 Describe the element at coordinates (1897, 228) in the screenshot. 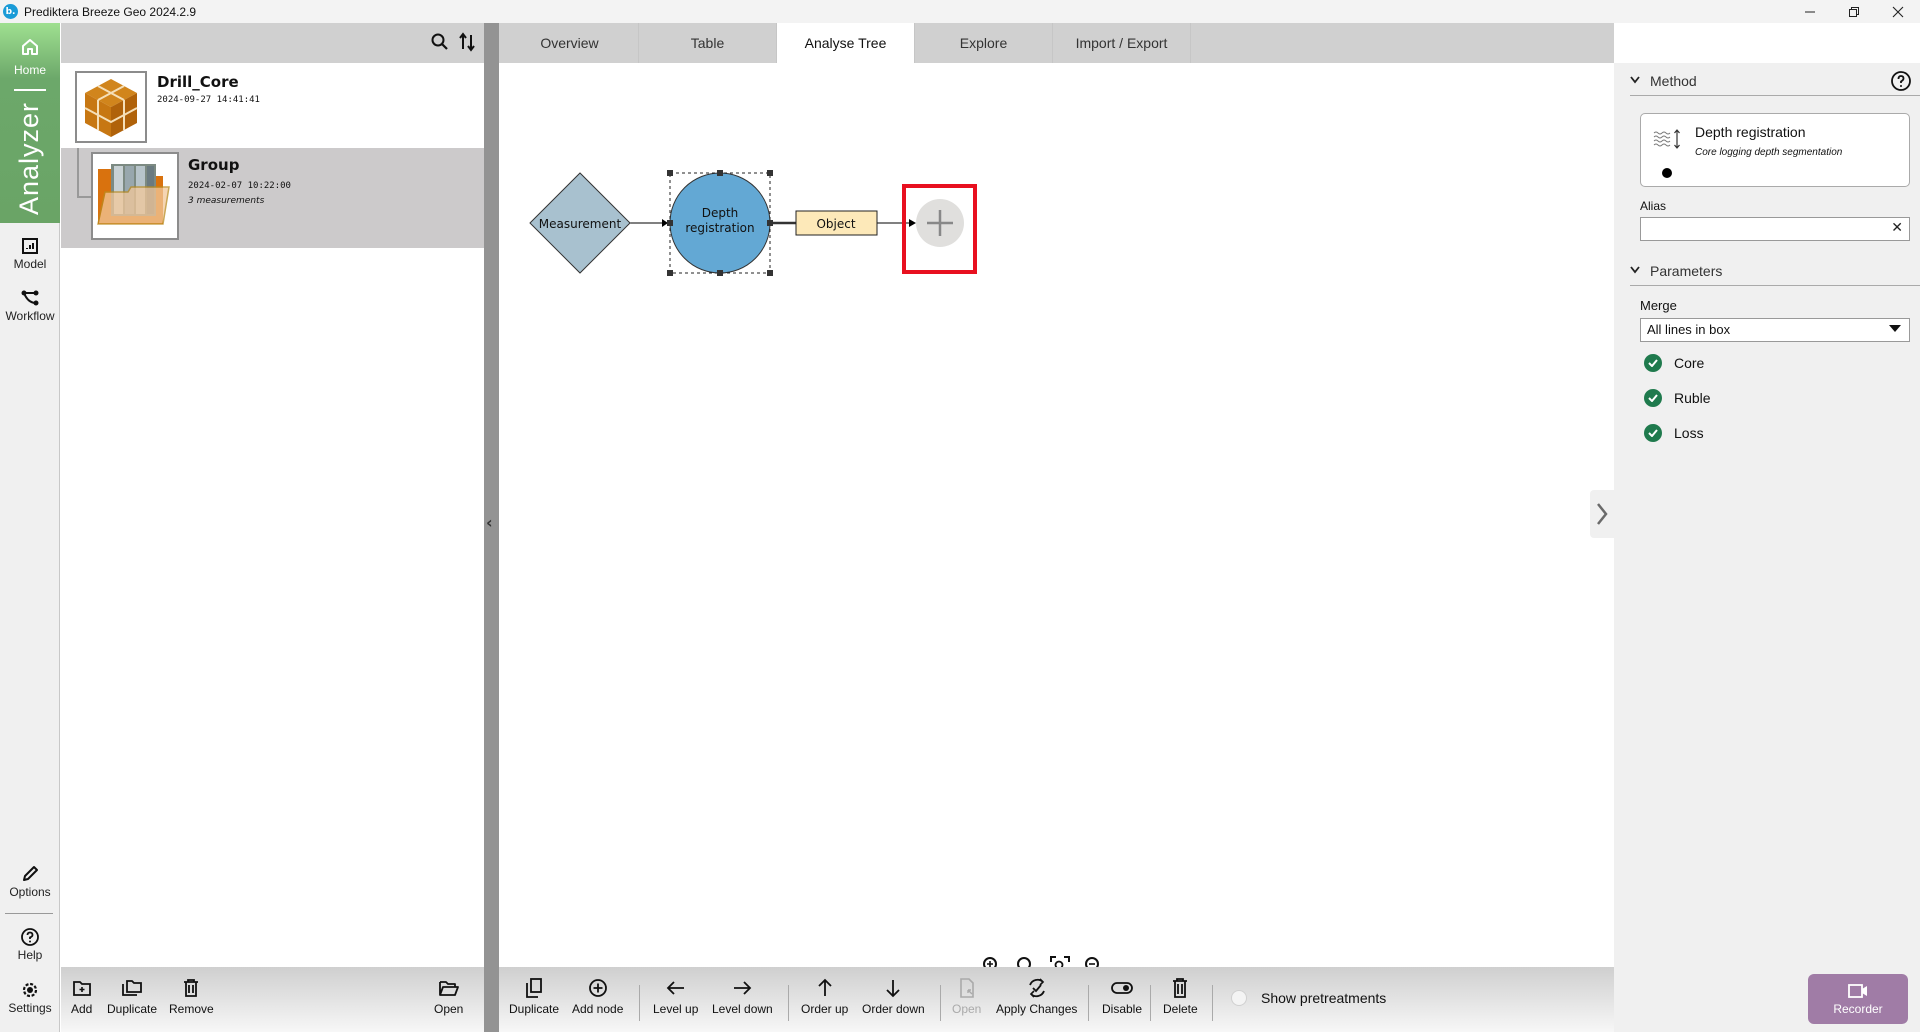

I see `clear-icon: ✕` at that location.